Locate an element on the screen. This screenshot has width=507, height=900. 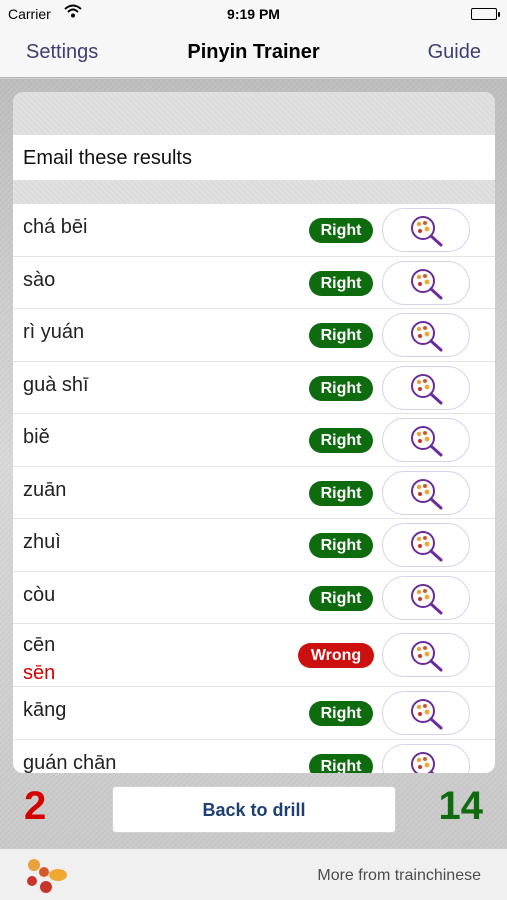
pinyin-label: rì yuán is located at coordinates (54, 332).